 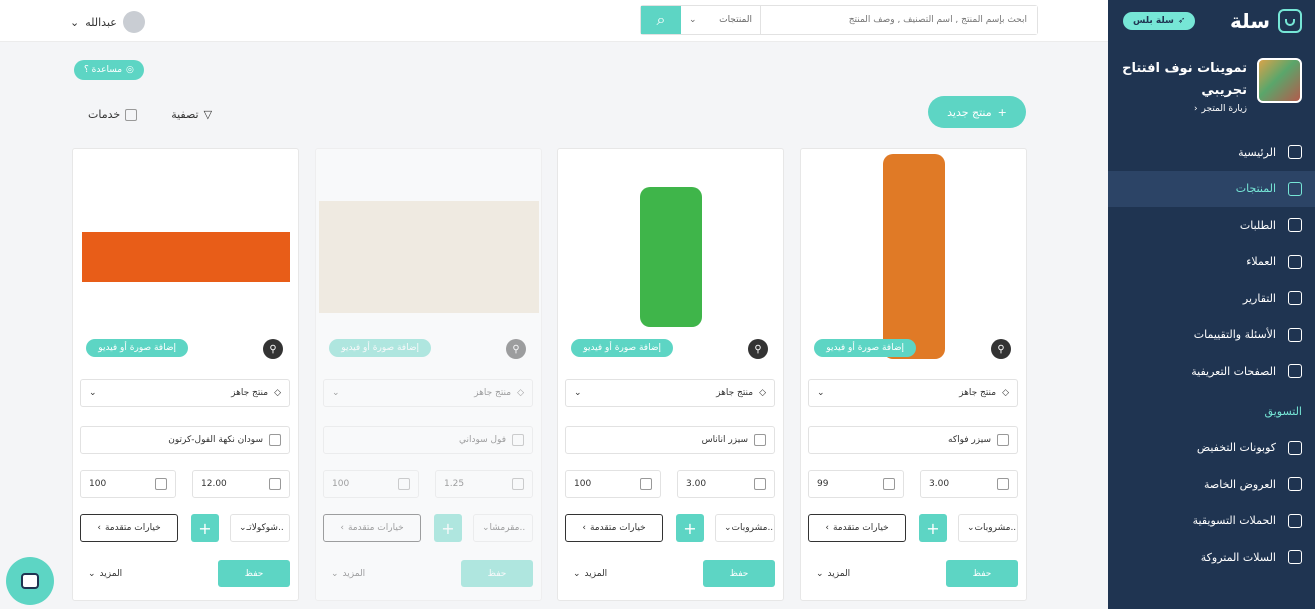 I want to click on sidebar-item: العروض الخاصة, so click(x=1211, y=484).